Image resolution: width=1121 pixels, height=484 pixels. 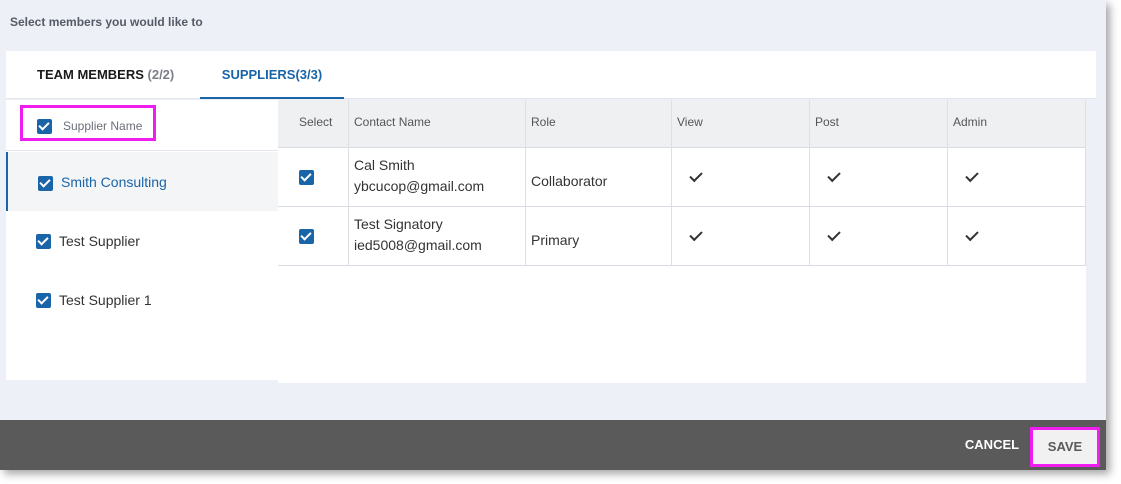 What do you see at coordinates (551, 75) in the screenshot?
I see `tab-bar: TEAM MEMBERS (2/2) SUPPLIERS(3/3)` at bounding box center [551, 75].